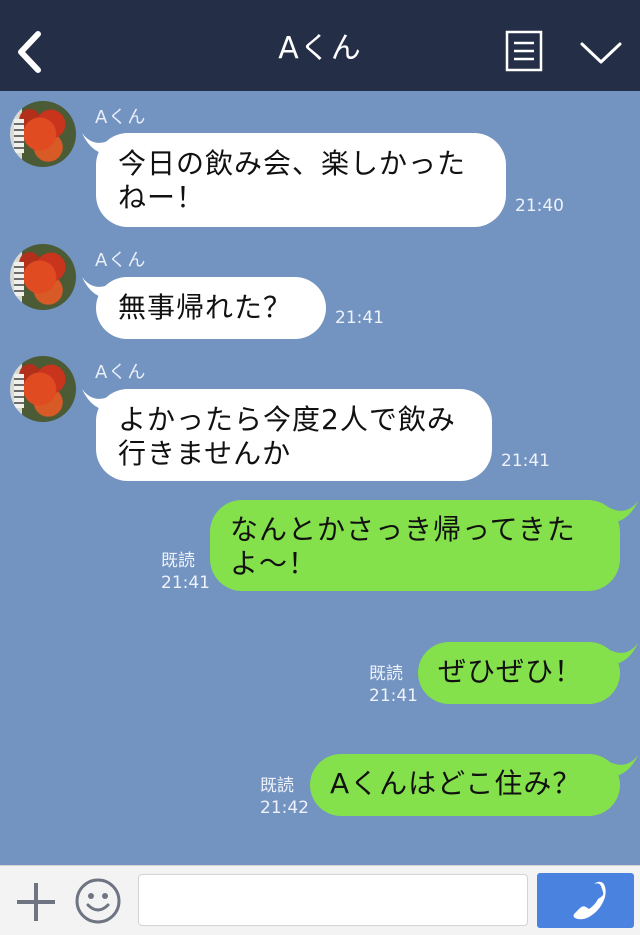  I want to click on call-button, so click(585, 900).